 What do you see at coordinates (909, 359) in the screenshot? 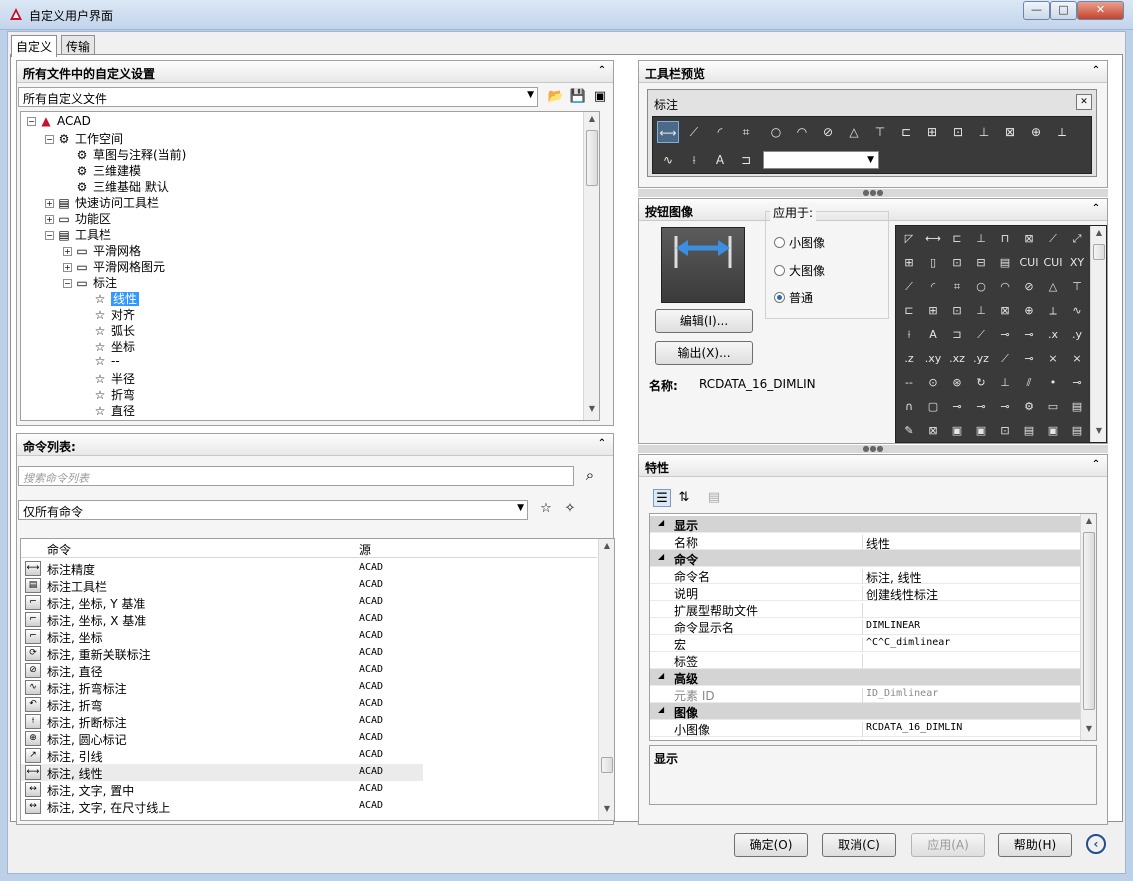
I see `image-library-icon: .z` at bounding box center [909, 359].